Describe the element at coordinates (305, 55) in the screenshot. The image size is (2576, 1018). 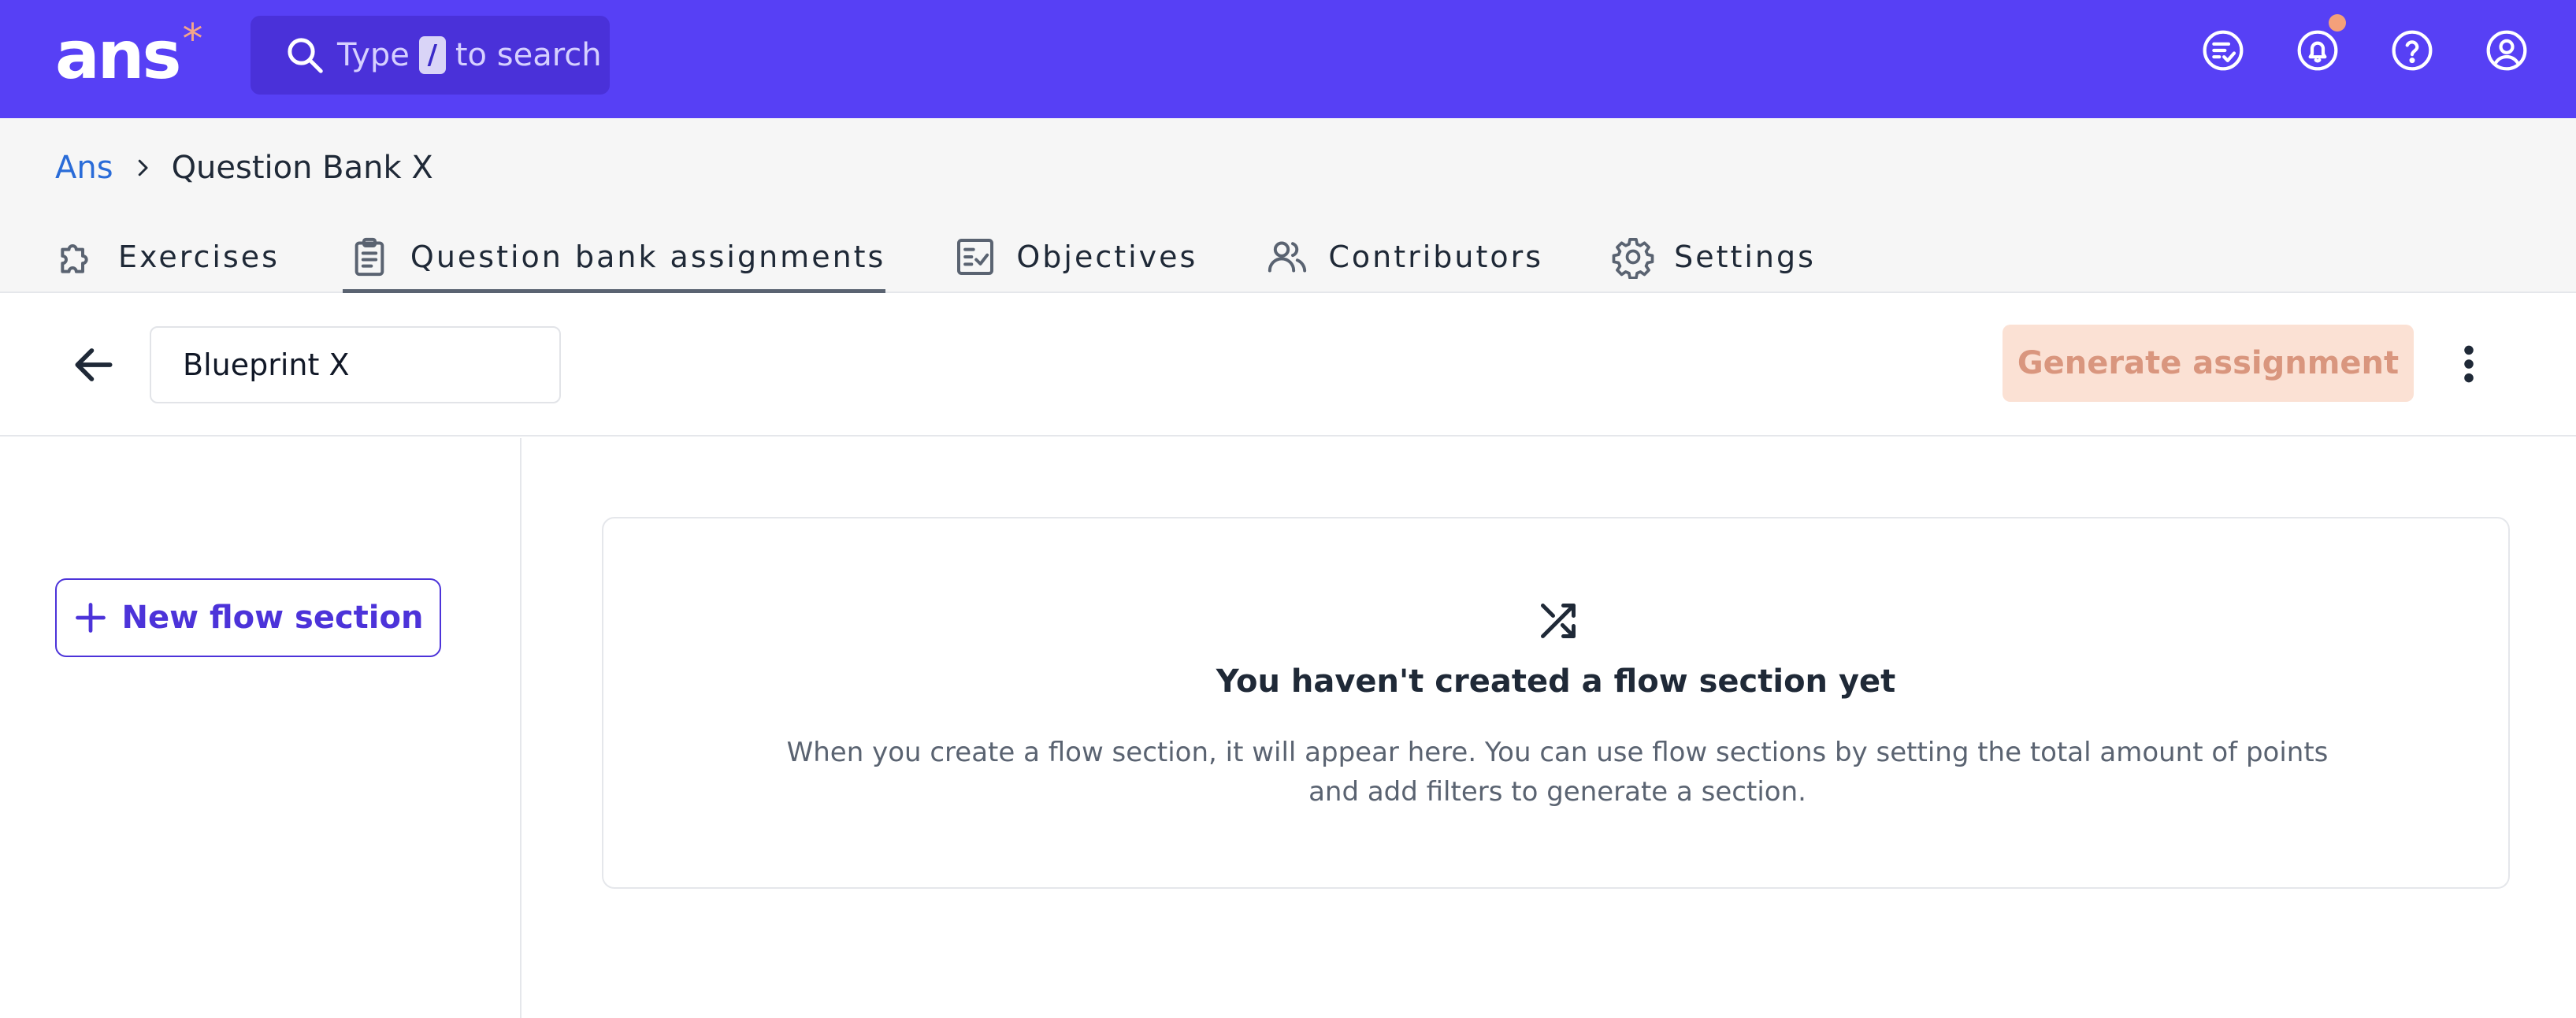
I see `search-icon` at that location.